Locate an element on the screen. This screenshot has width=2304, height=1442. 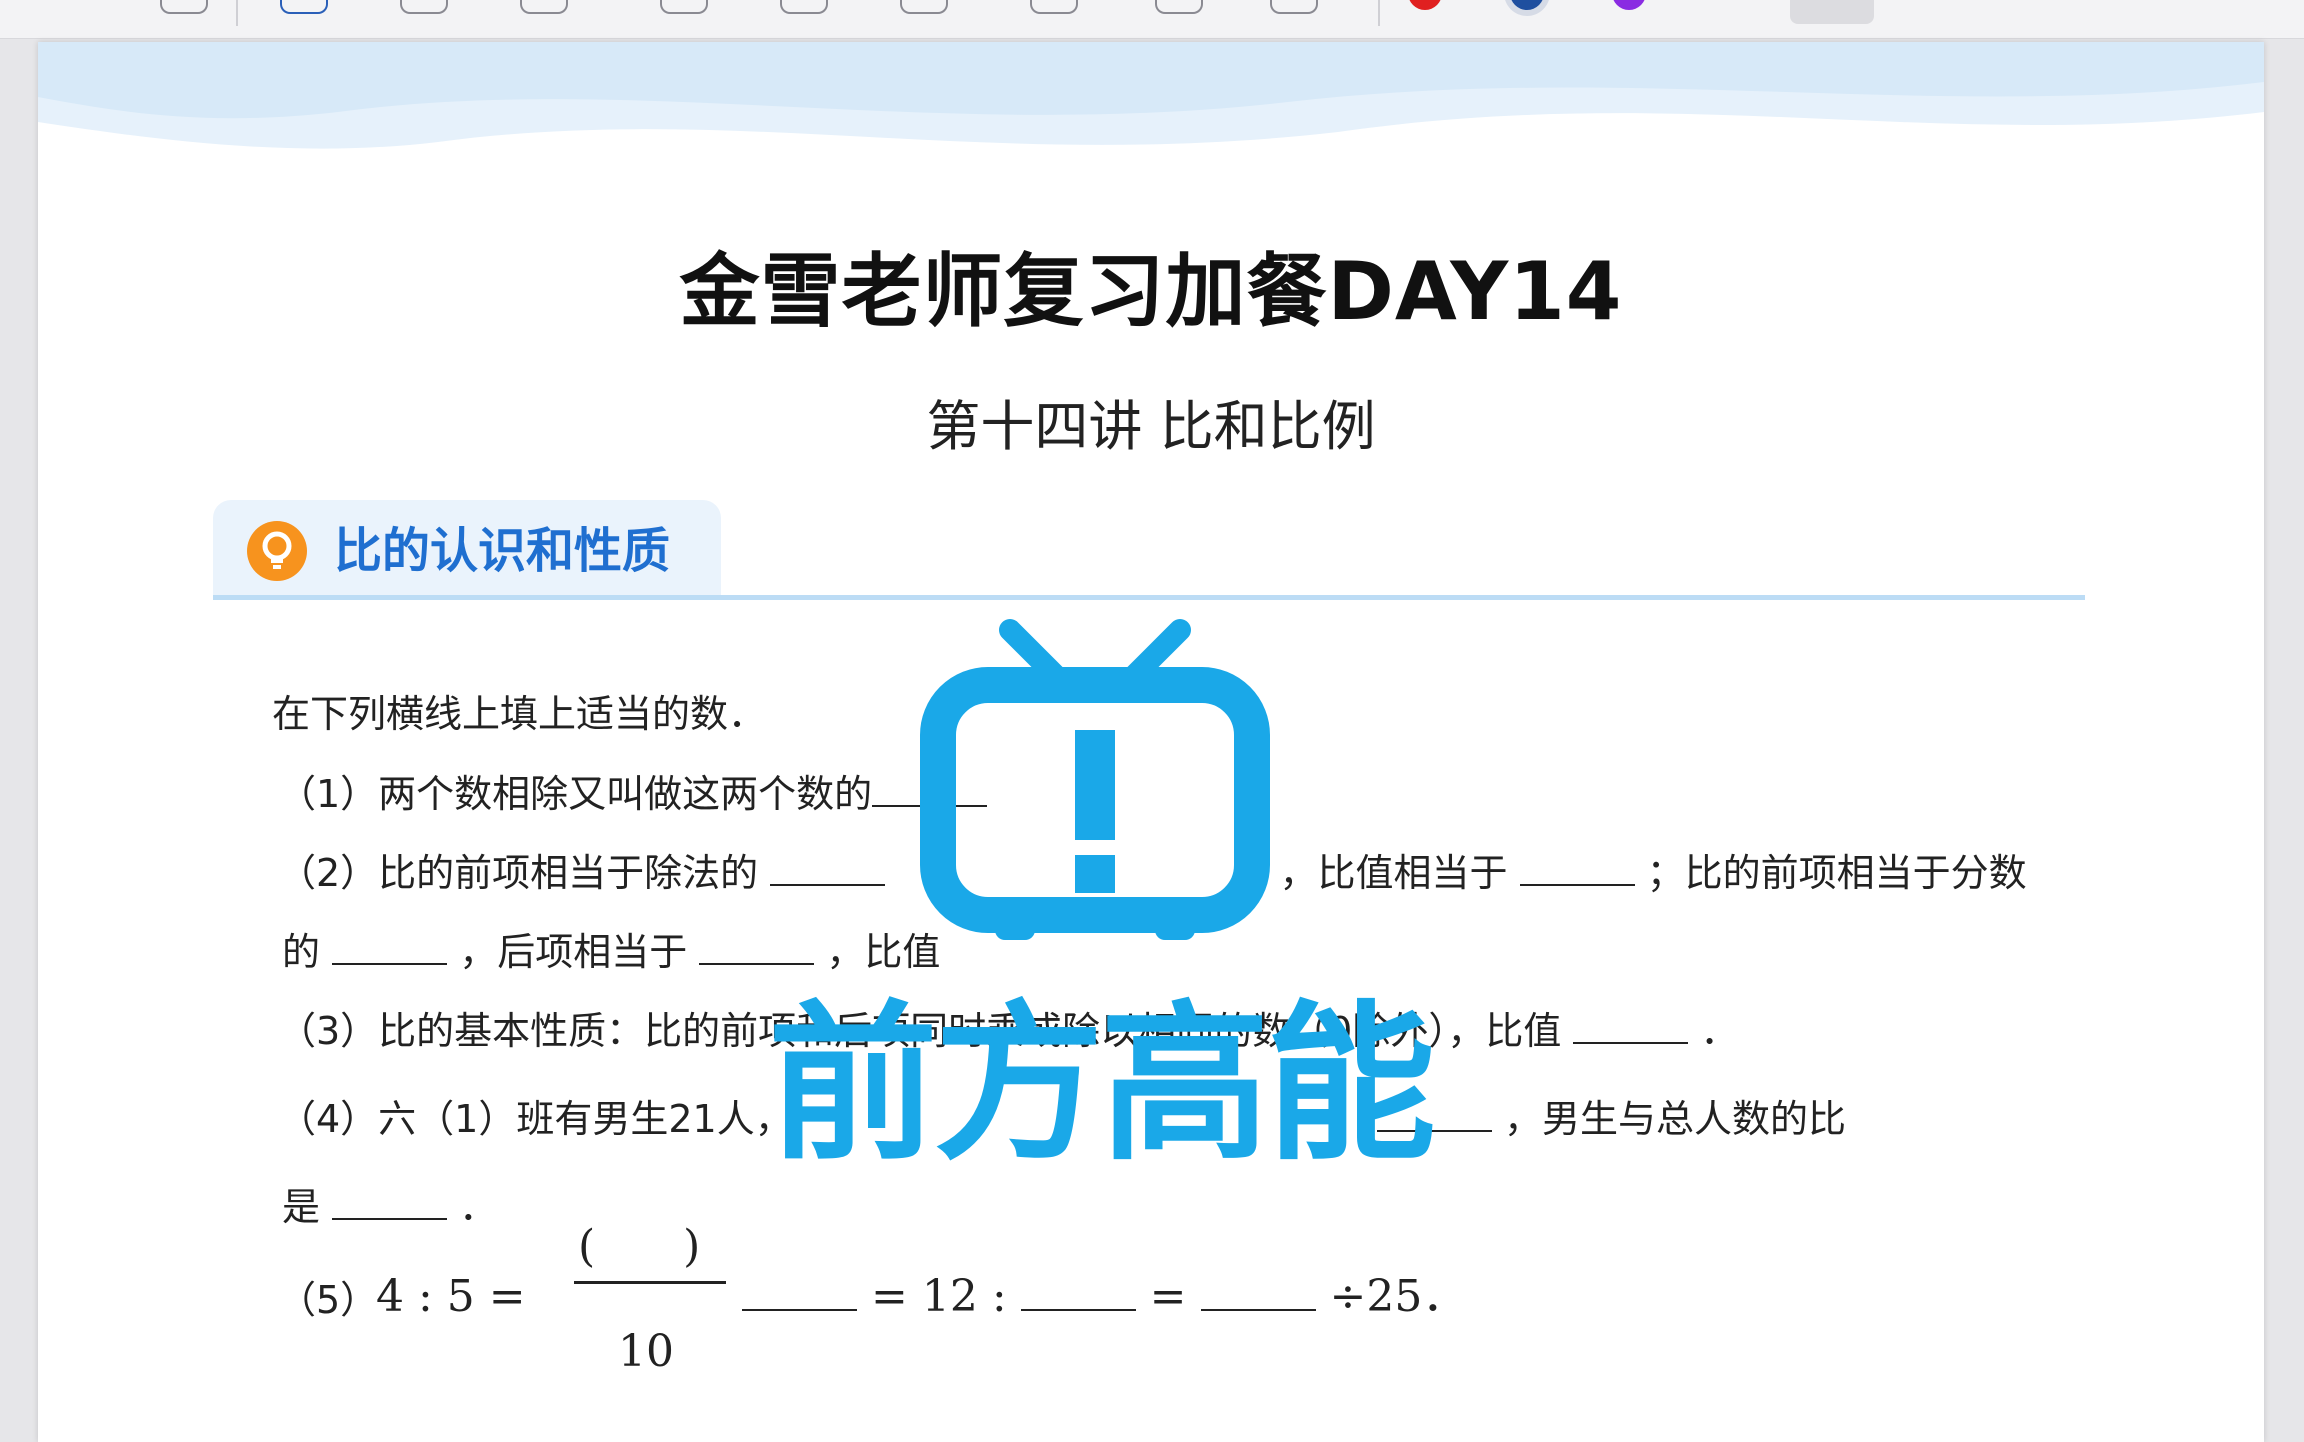
question-2-text-d: 的 is located at coordinates (301, 952).